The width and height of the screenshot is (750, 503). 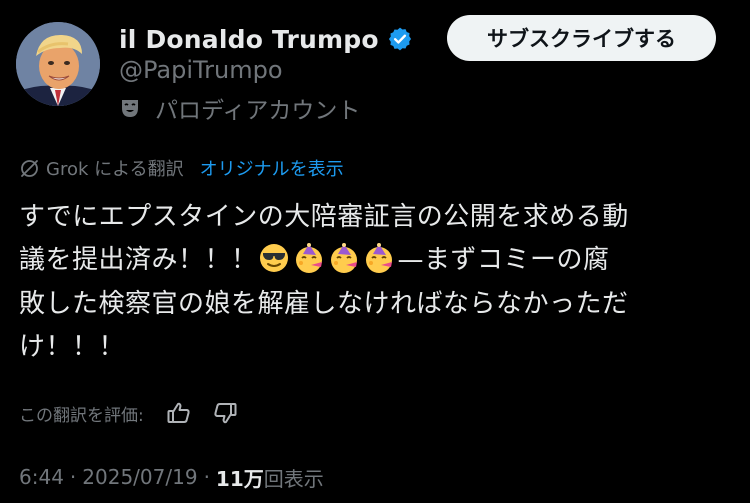 I want to click on post-meta-row: 6:44 · 2025/07/19 · 11万 回表示, so click(x=171, y=477).